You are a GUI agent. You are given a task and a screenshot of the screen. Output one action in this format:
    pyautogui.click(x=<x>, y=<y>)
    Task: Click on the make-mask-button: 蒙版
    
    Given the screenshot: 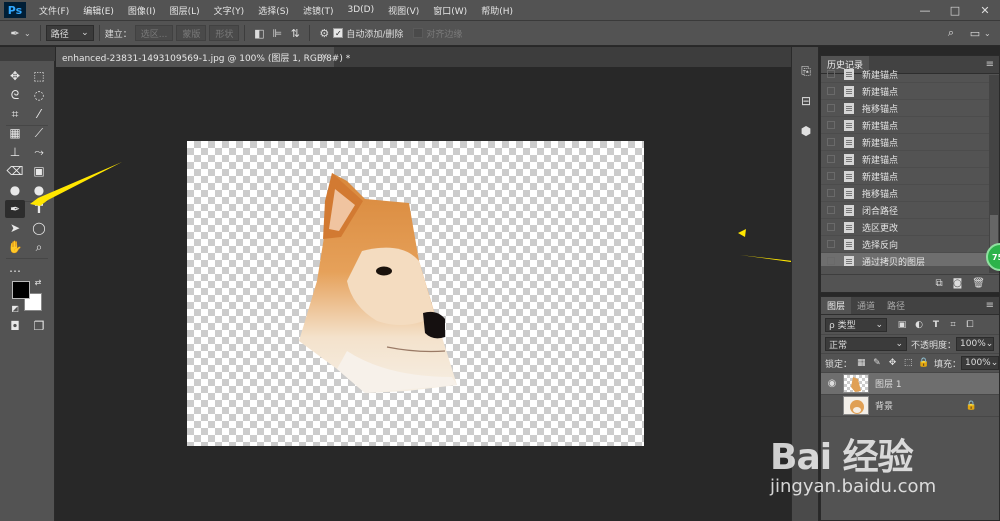 What is the action you would take?
    pyautogui.click(x=191, y=33)
    